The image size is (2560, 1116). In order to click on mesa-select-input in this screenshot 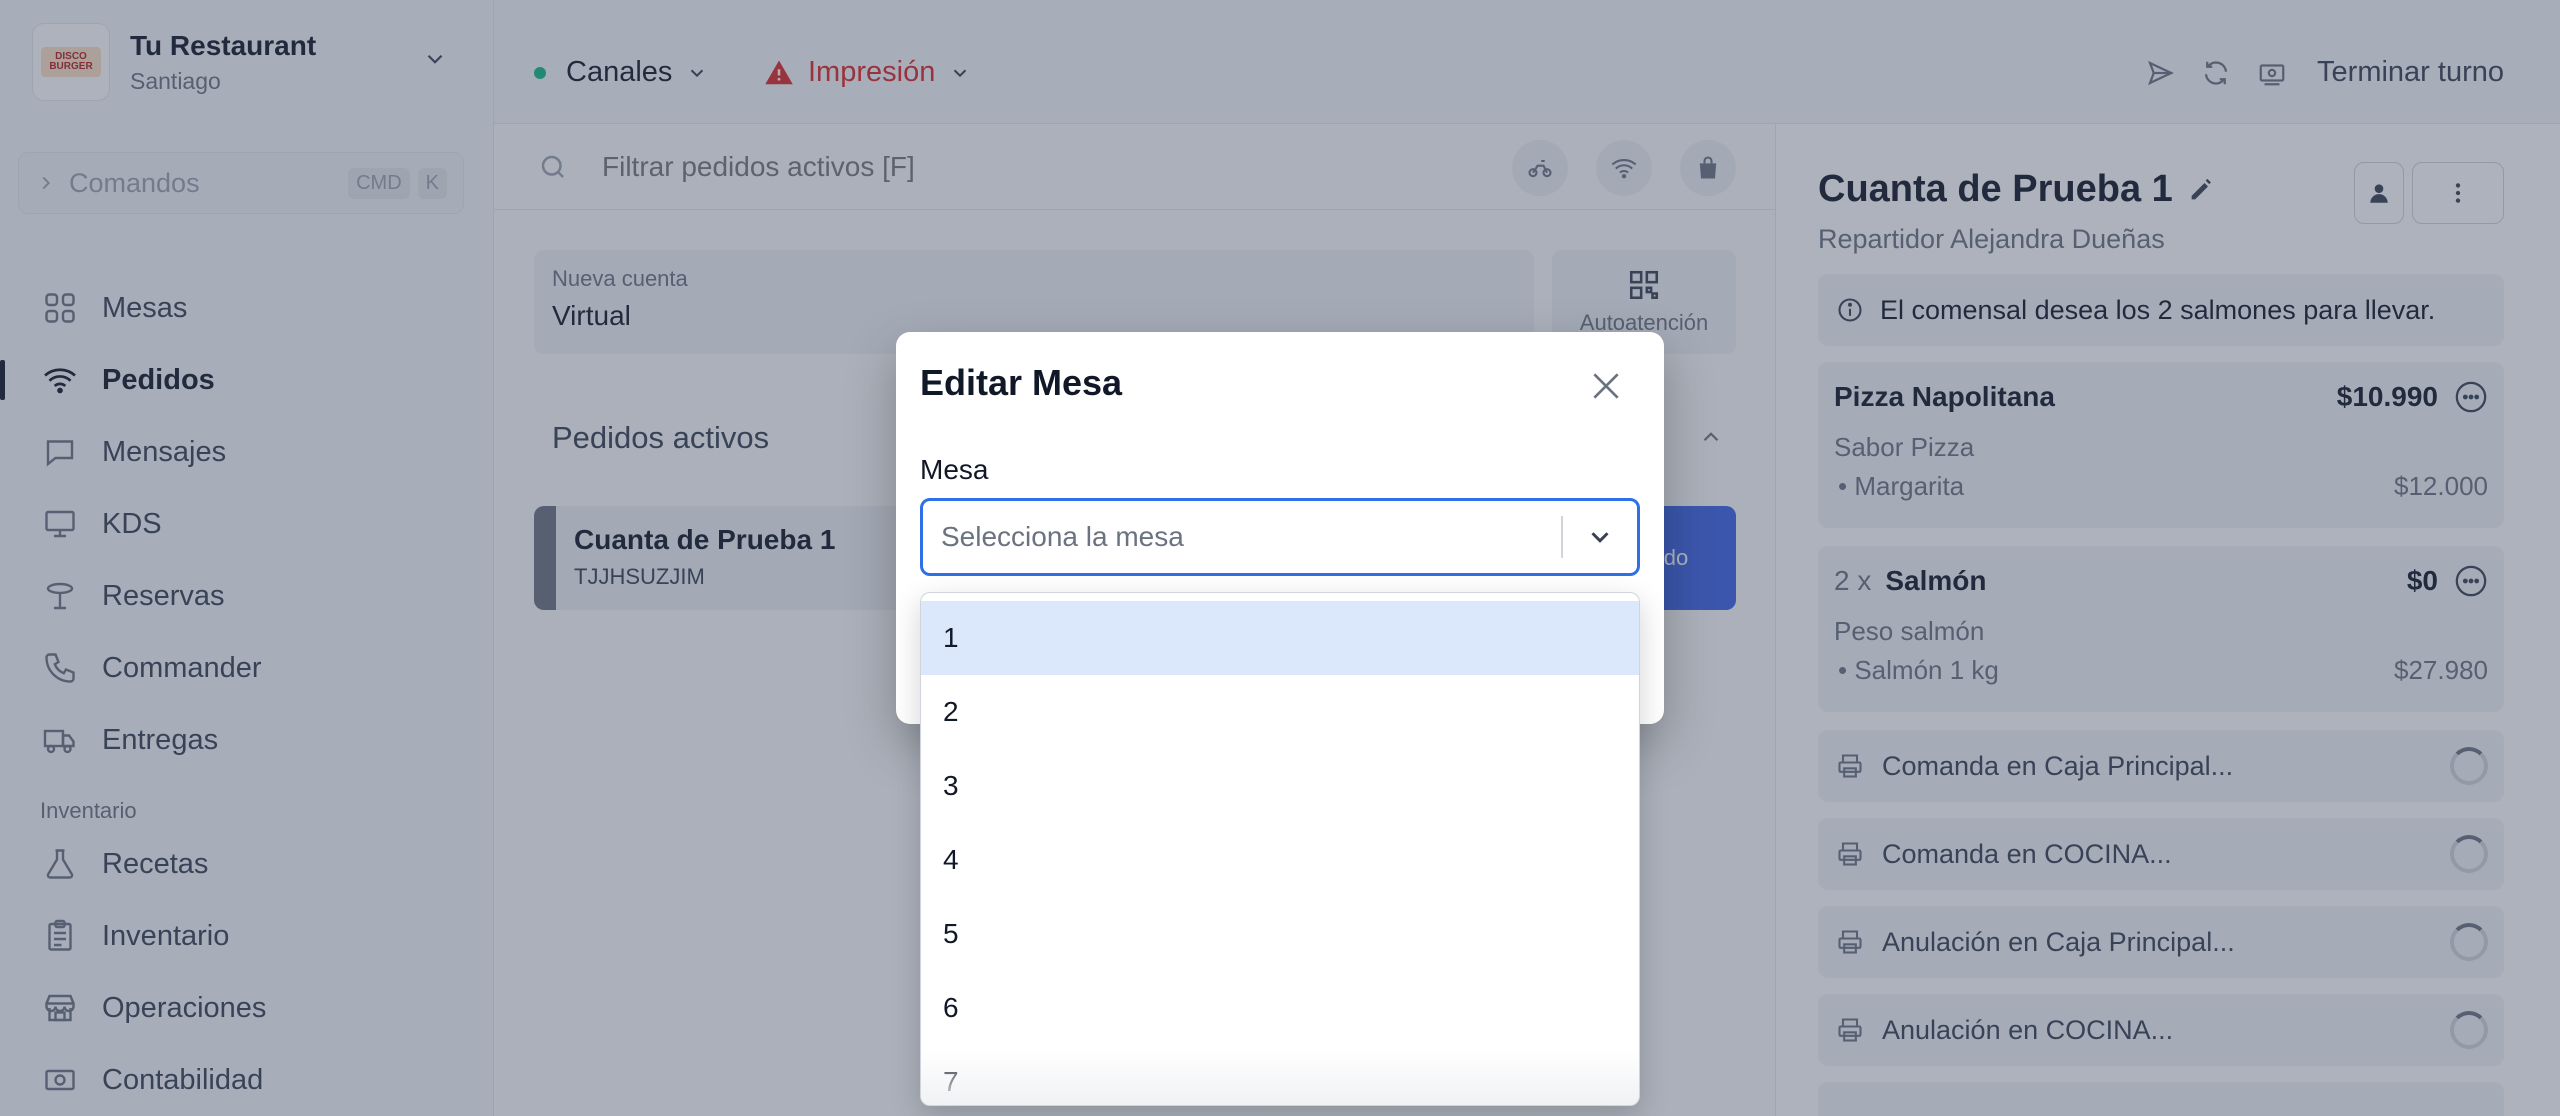, I will do `click(1242, 537)`.